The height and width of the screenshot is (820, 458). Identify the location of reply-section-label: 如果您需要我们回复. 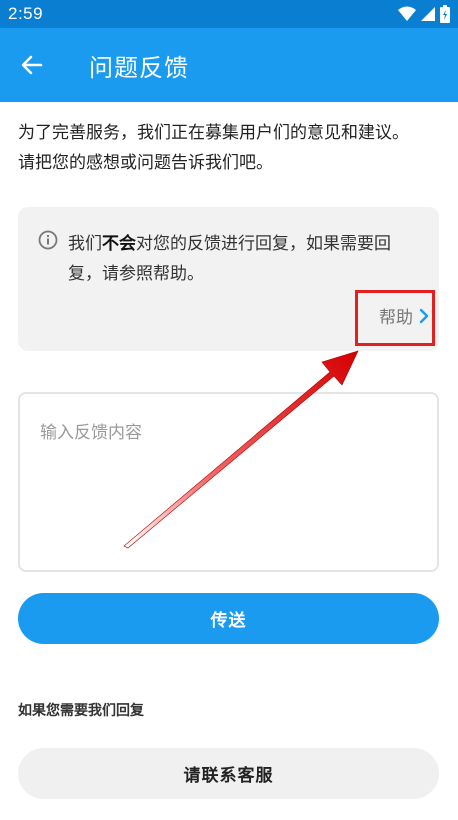
(81, 711).